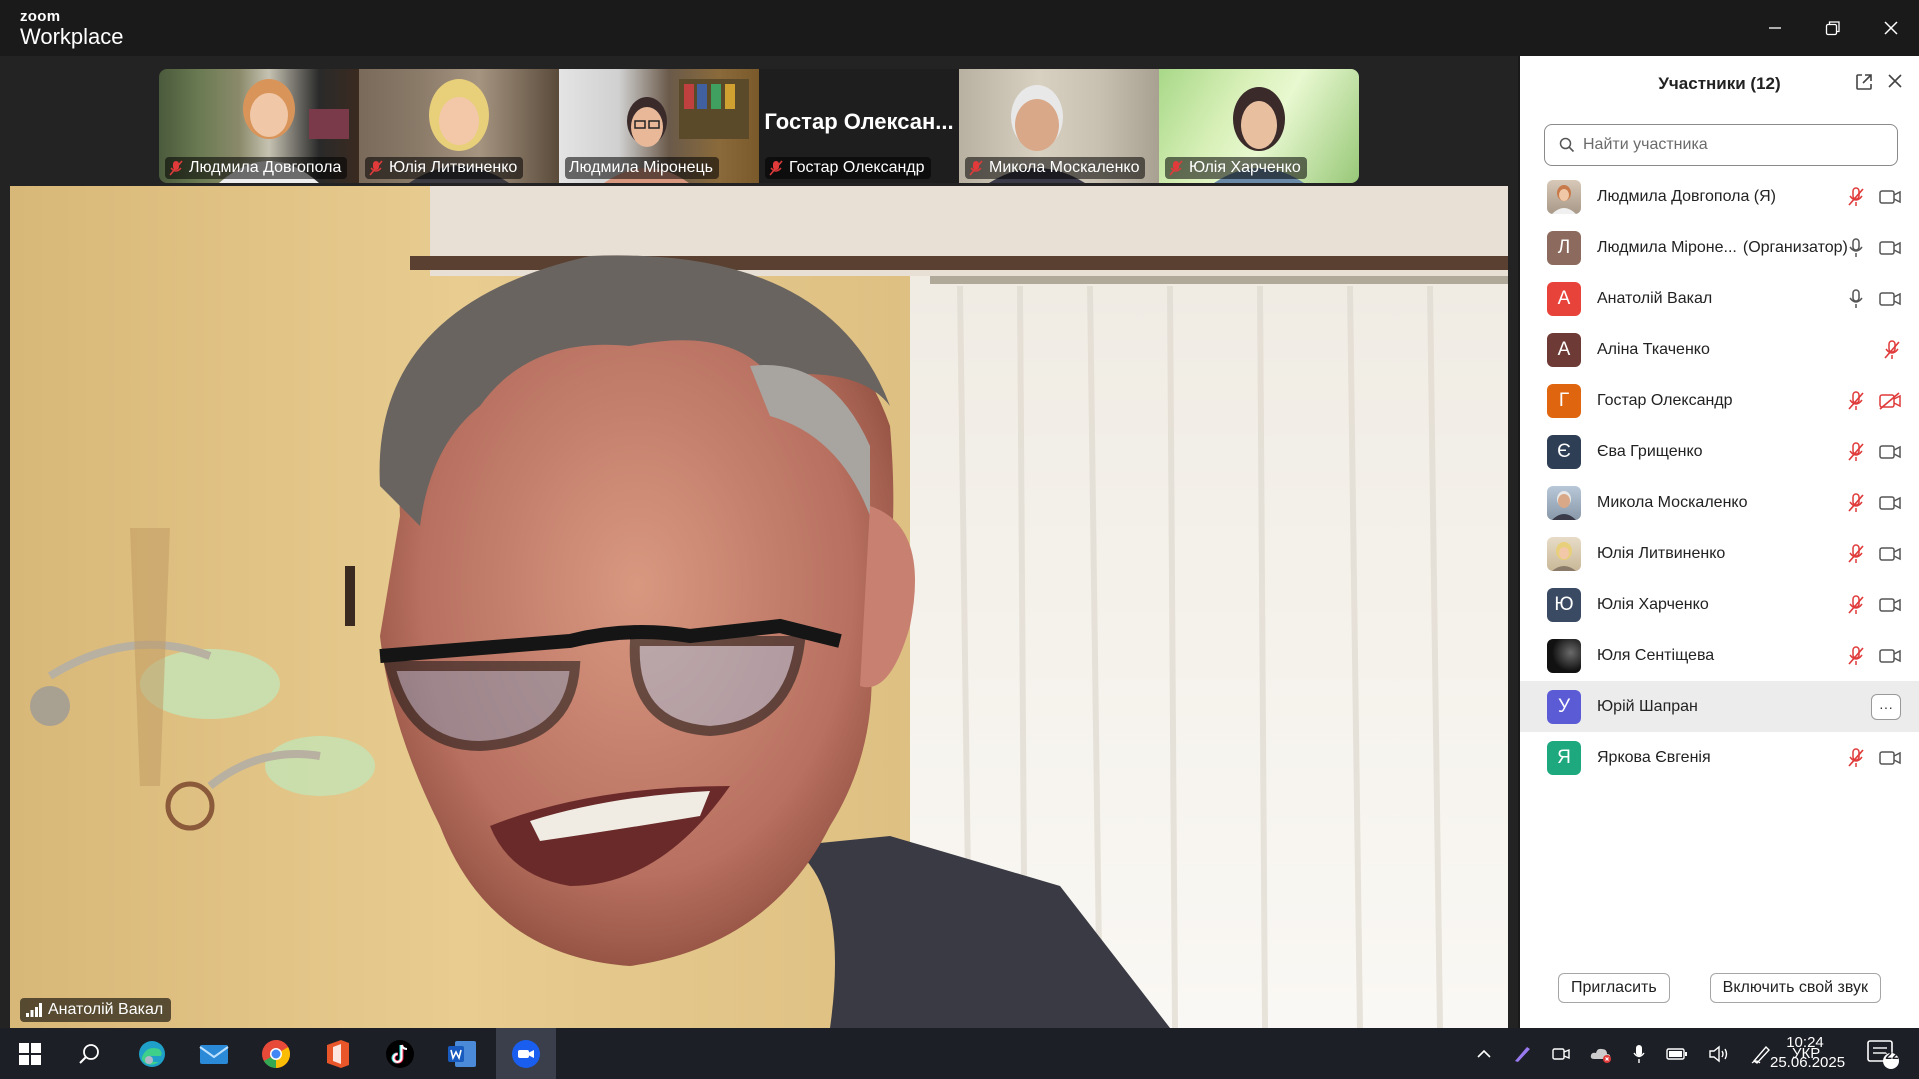 This screenshot has height=1079, width=1919. I want to click on notifications-button: 22, so click(1883, 1053).